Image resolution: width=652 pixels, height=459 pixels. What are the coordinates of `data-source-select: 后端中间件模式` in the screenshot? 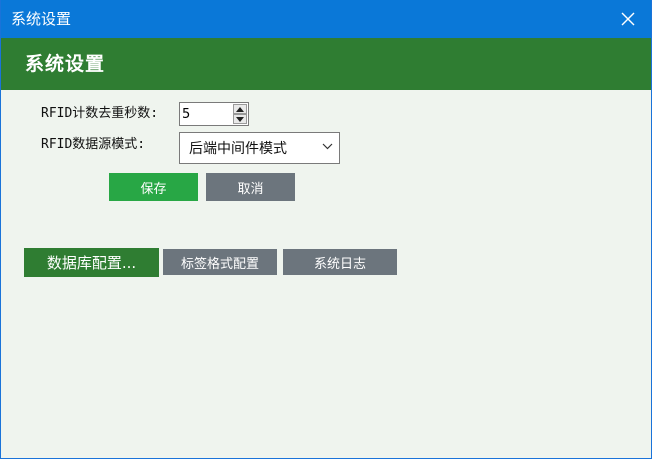 It's located at (259, 148).